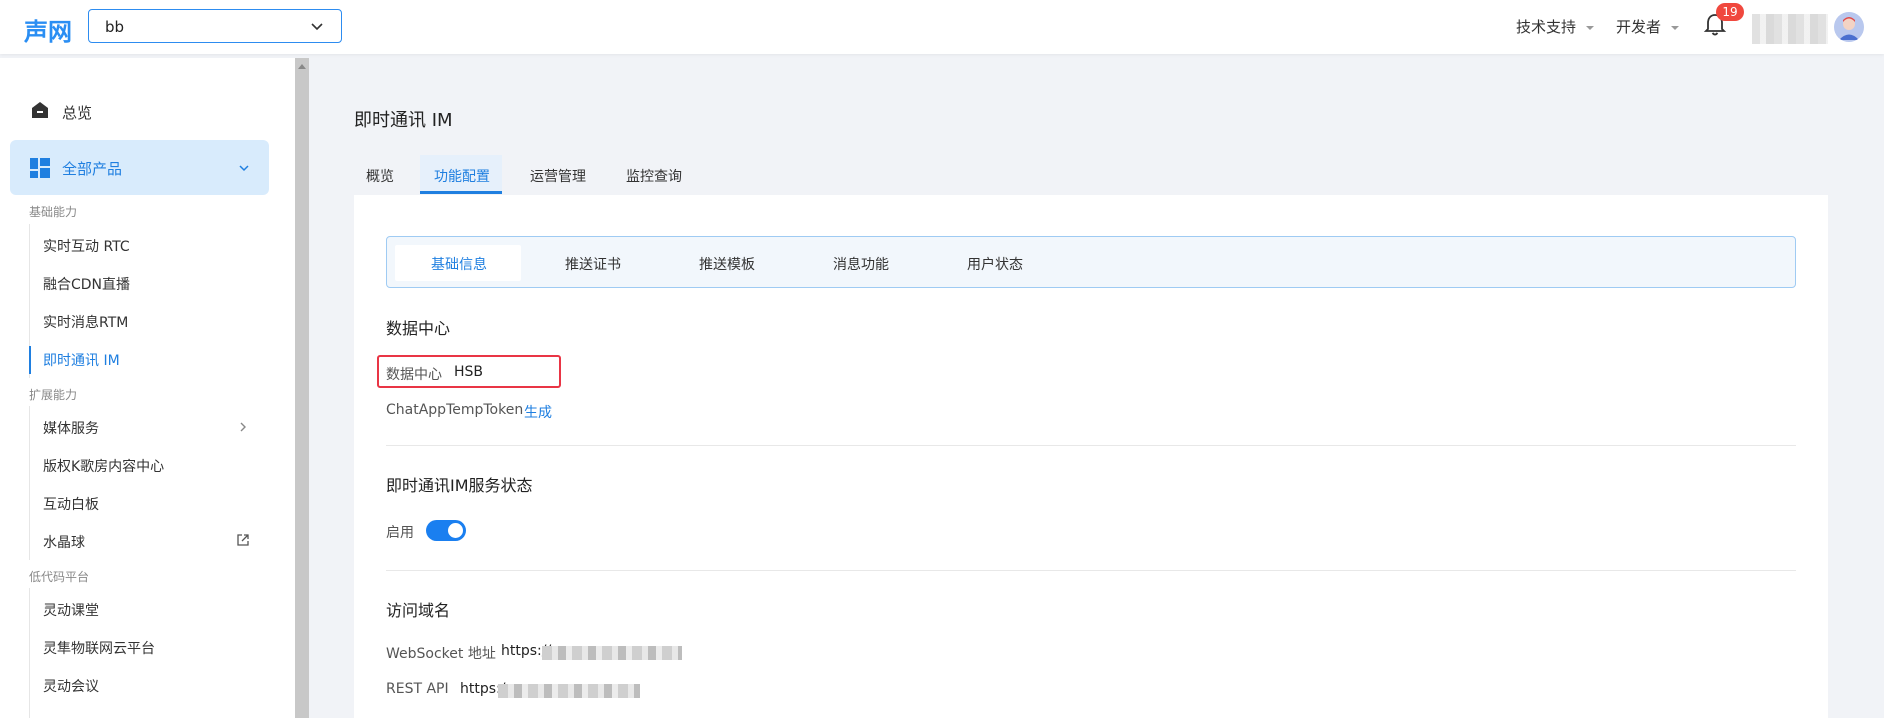 This screenshot has width=1884, height=718. What do you see at coordinates (139, 167) in the screenshot?
I see `sidebar-item-all-products: 全部产品` at bounding box center [139, 167].